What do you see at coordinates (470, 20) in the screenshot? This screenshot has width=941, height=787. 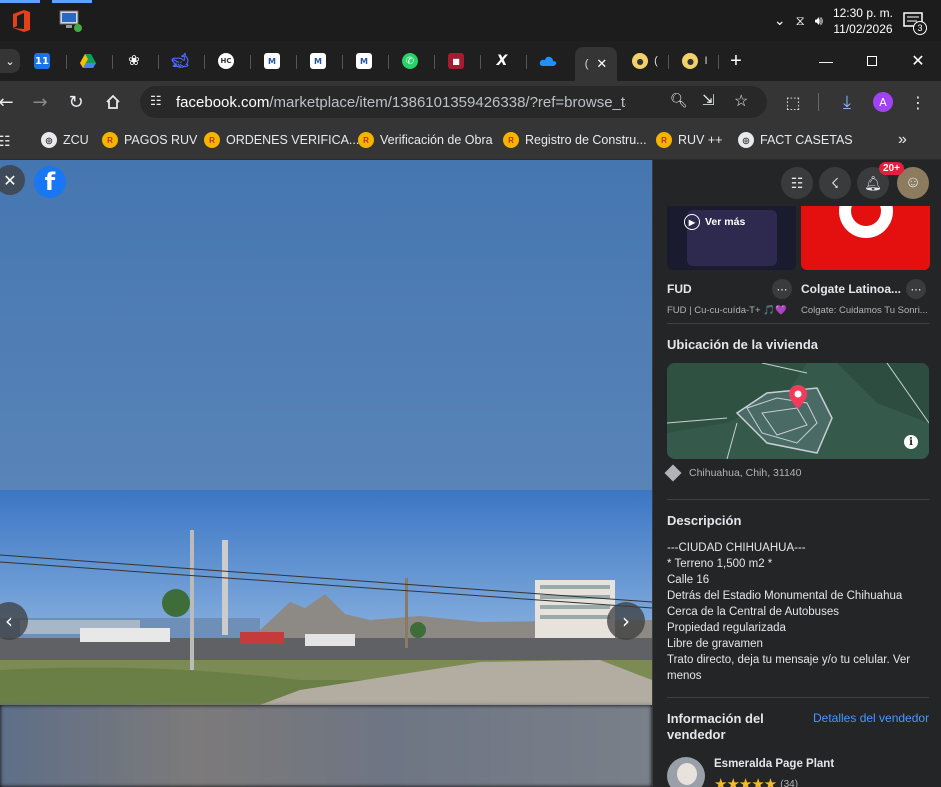 I see `windows-taskbar: ⌄ ⧖ 🔊︎ 12:30 p. m. 11/02/2026 3` at bounding box center [470, 20].